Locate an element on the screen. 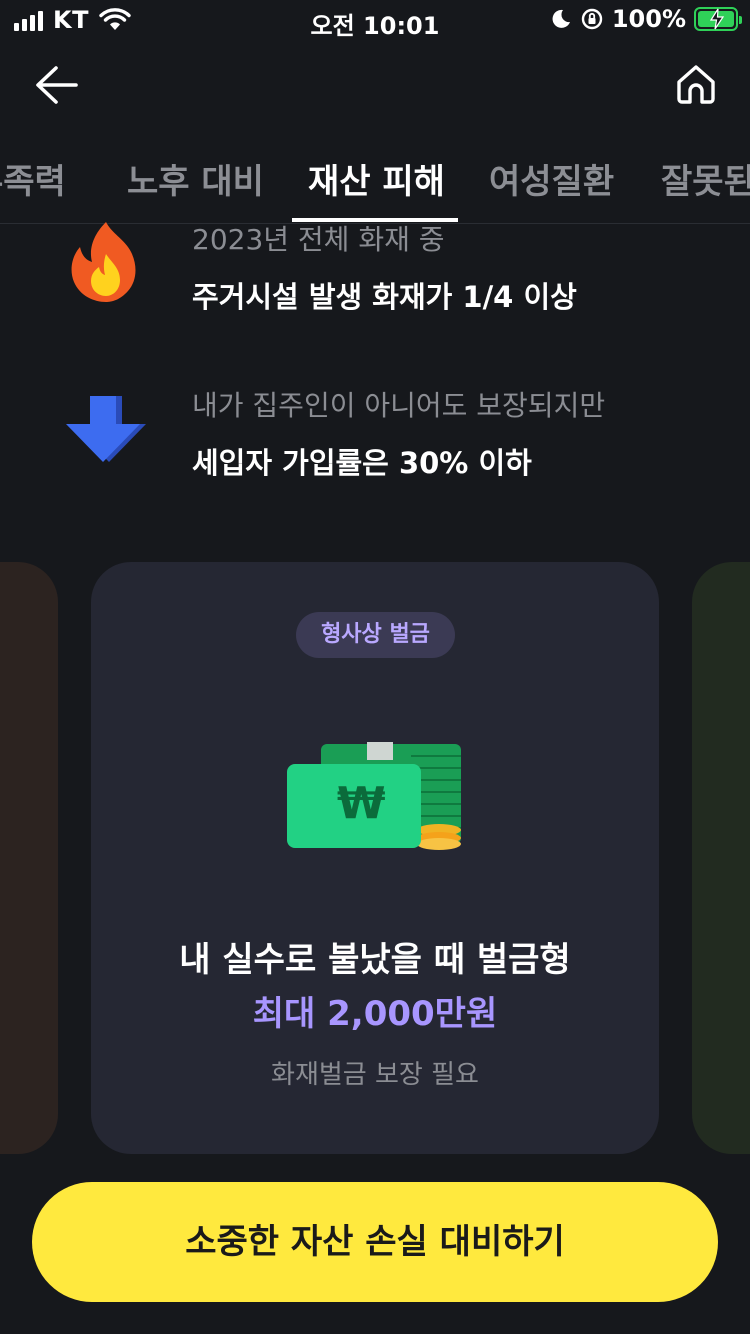  prev-card is located at coordinates (29, 858).